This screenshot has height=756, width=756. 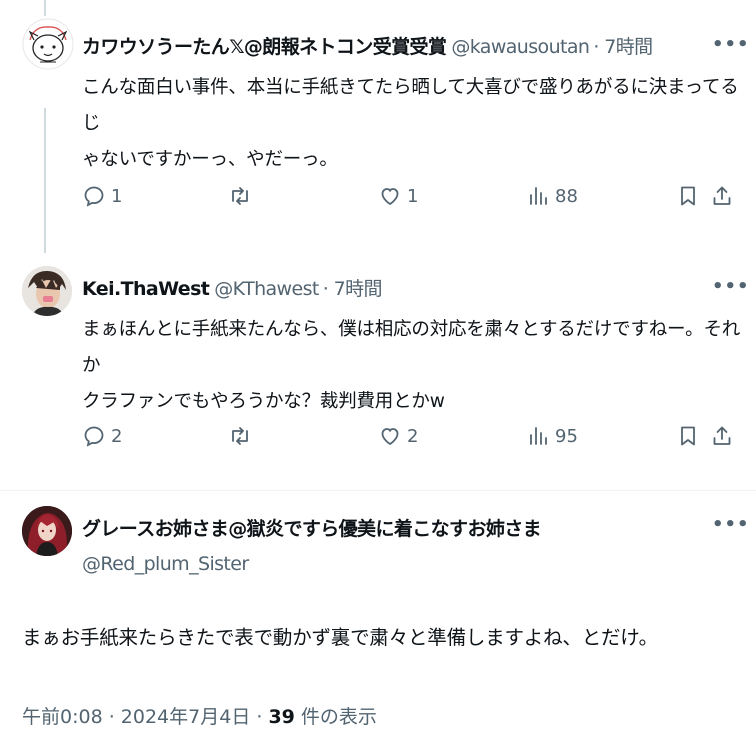 I want to click on reply-2-like-count: 2, so click(x=413, y=436).